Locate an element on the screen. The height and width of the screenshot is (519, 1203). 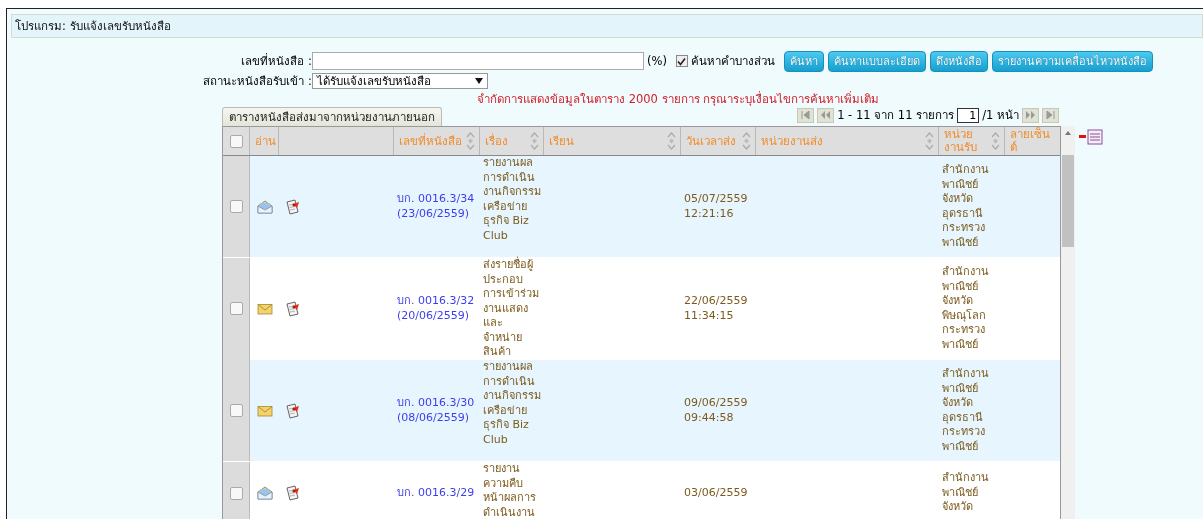
field-label: สถานะหนังสือรับเข้า : is located at coordinates (257, 81).